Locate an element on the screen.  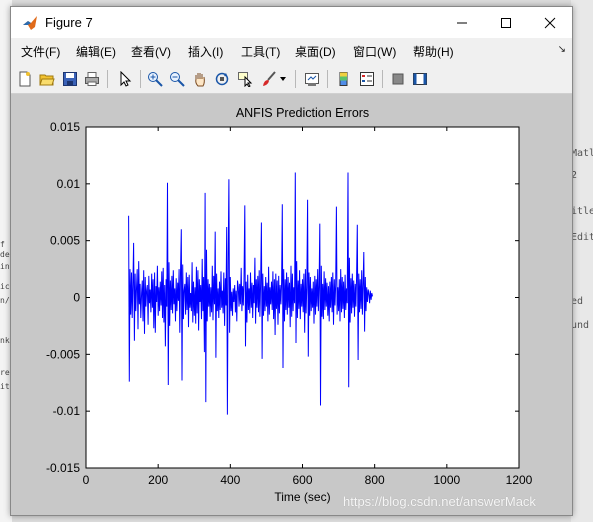
pan-button is located at coordinates (200, 79).